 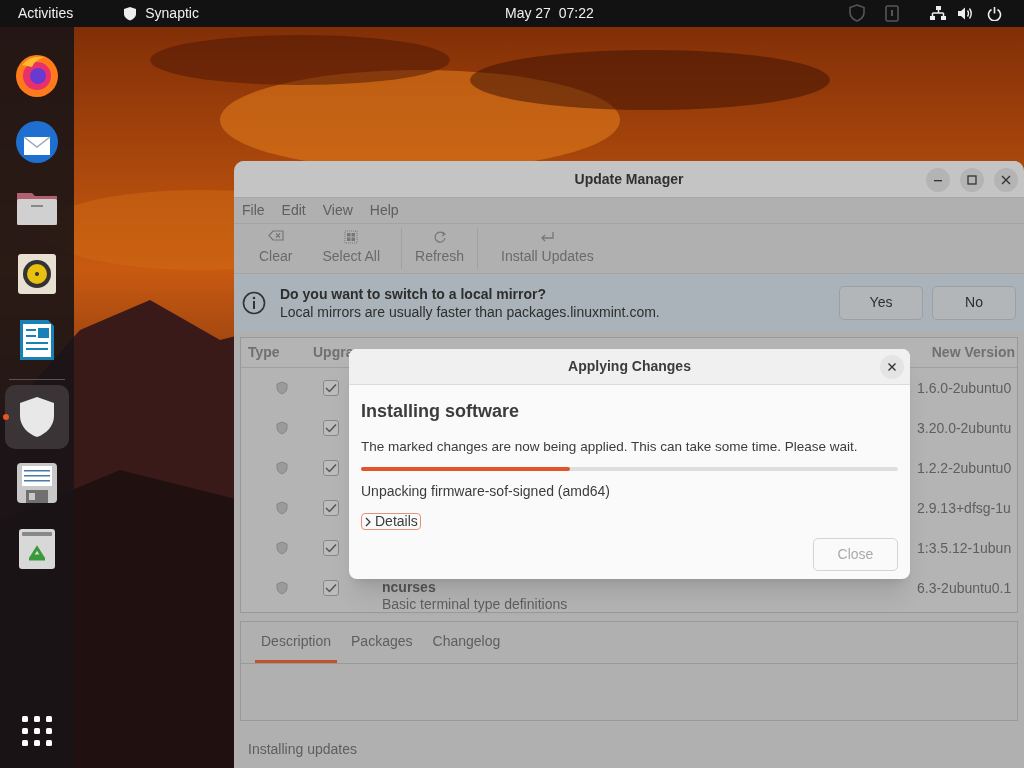 What do you see at coordinates (368, 521) in the screenshot?
I see `chevron-right-icon` at bounding box center [368, 521].